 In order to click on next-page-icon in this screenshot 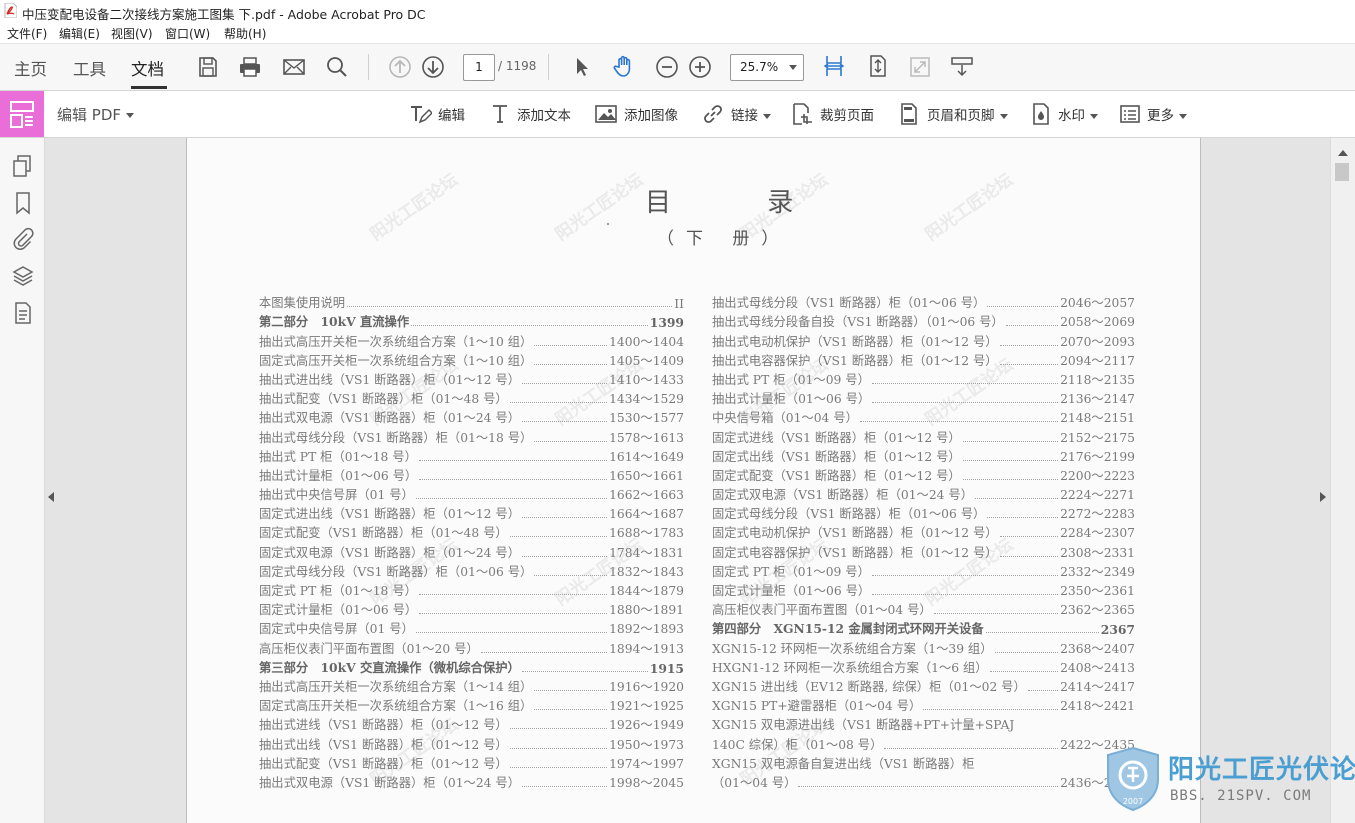, I will do `click(433, 67)`.